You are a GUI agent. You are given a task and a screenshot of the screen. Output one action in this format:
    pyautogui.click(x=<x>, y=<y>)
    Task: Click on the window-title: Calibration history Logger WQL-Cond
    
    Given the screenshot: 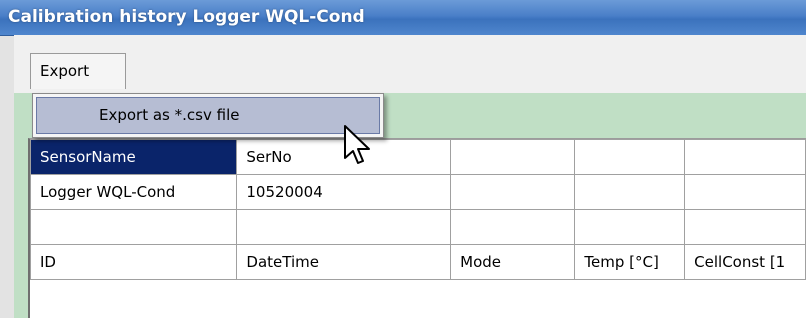 What is the action you would take?
    pyautogui.click(x=186, y=17)
    